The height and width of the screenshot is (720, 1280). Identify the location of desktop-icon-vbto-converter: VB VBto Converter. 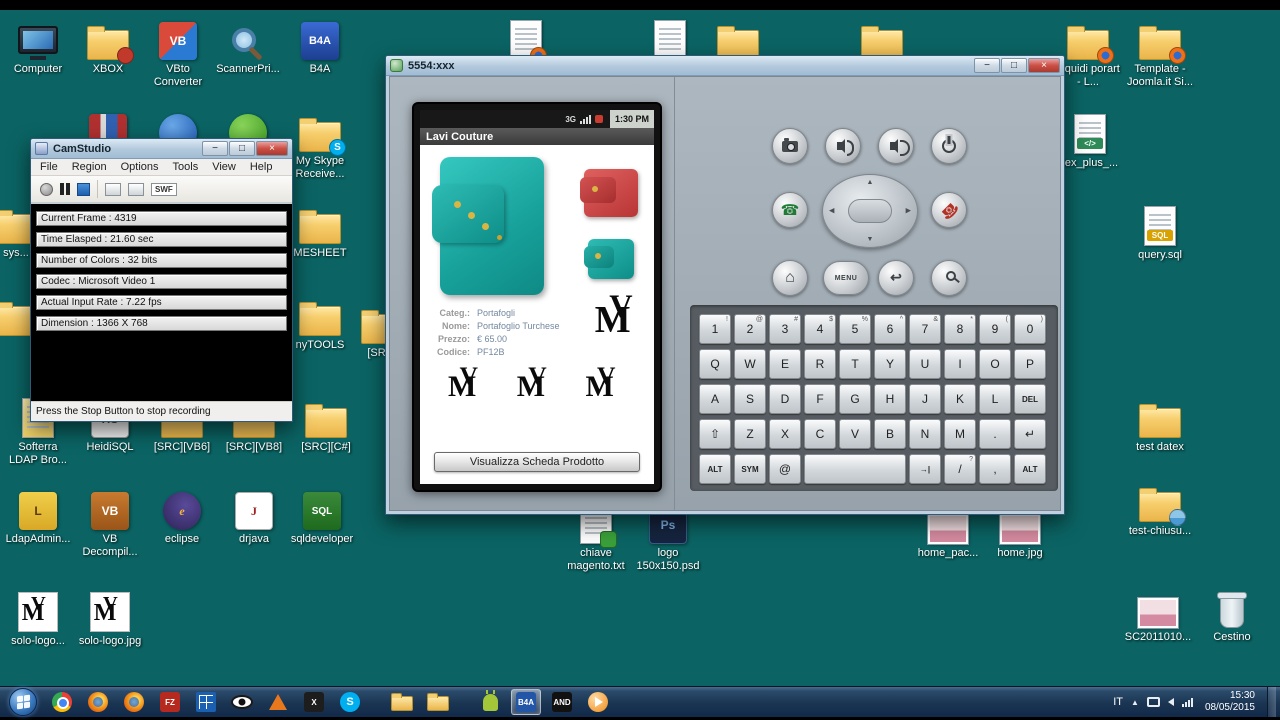
(178, 53).